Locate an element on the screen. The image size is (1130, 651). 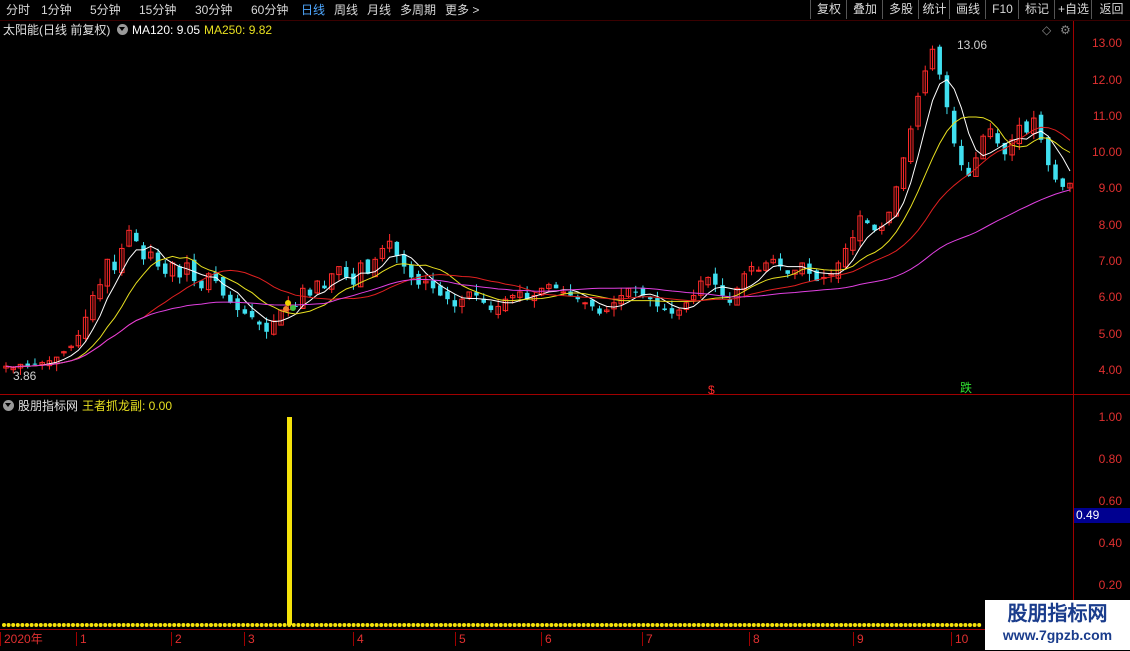
price-tick: 12.00 is located at coordinates (1106, 80).